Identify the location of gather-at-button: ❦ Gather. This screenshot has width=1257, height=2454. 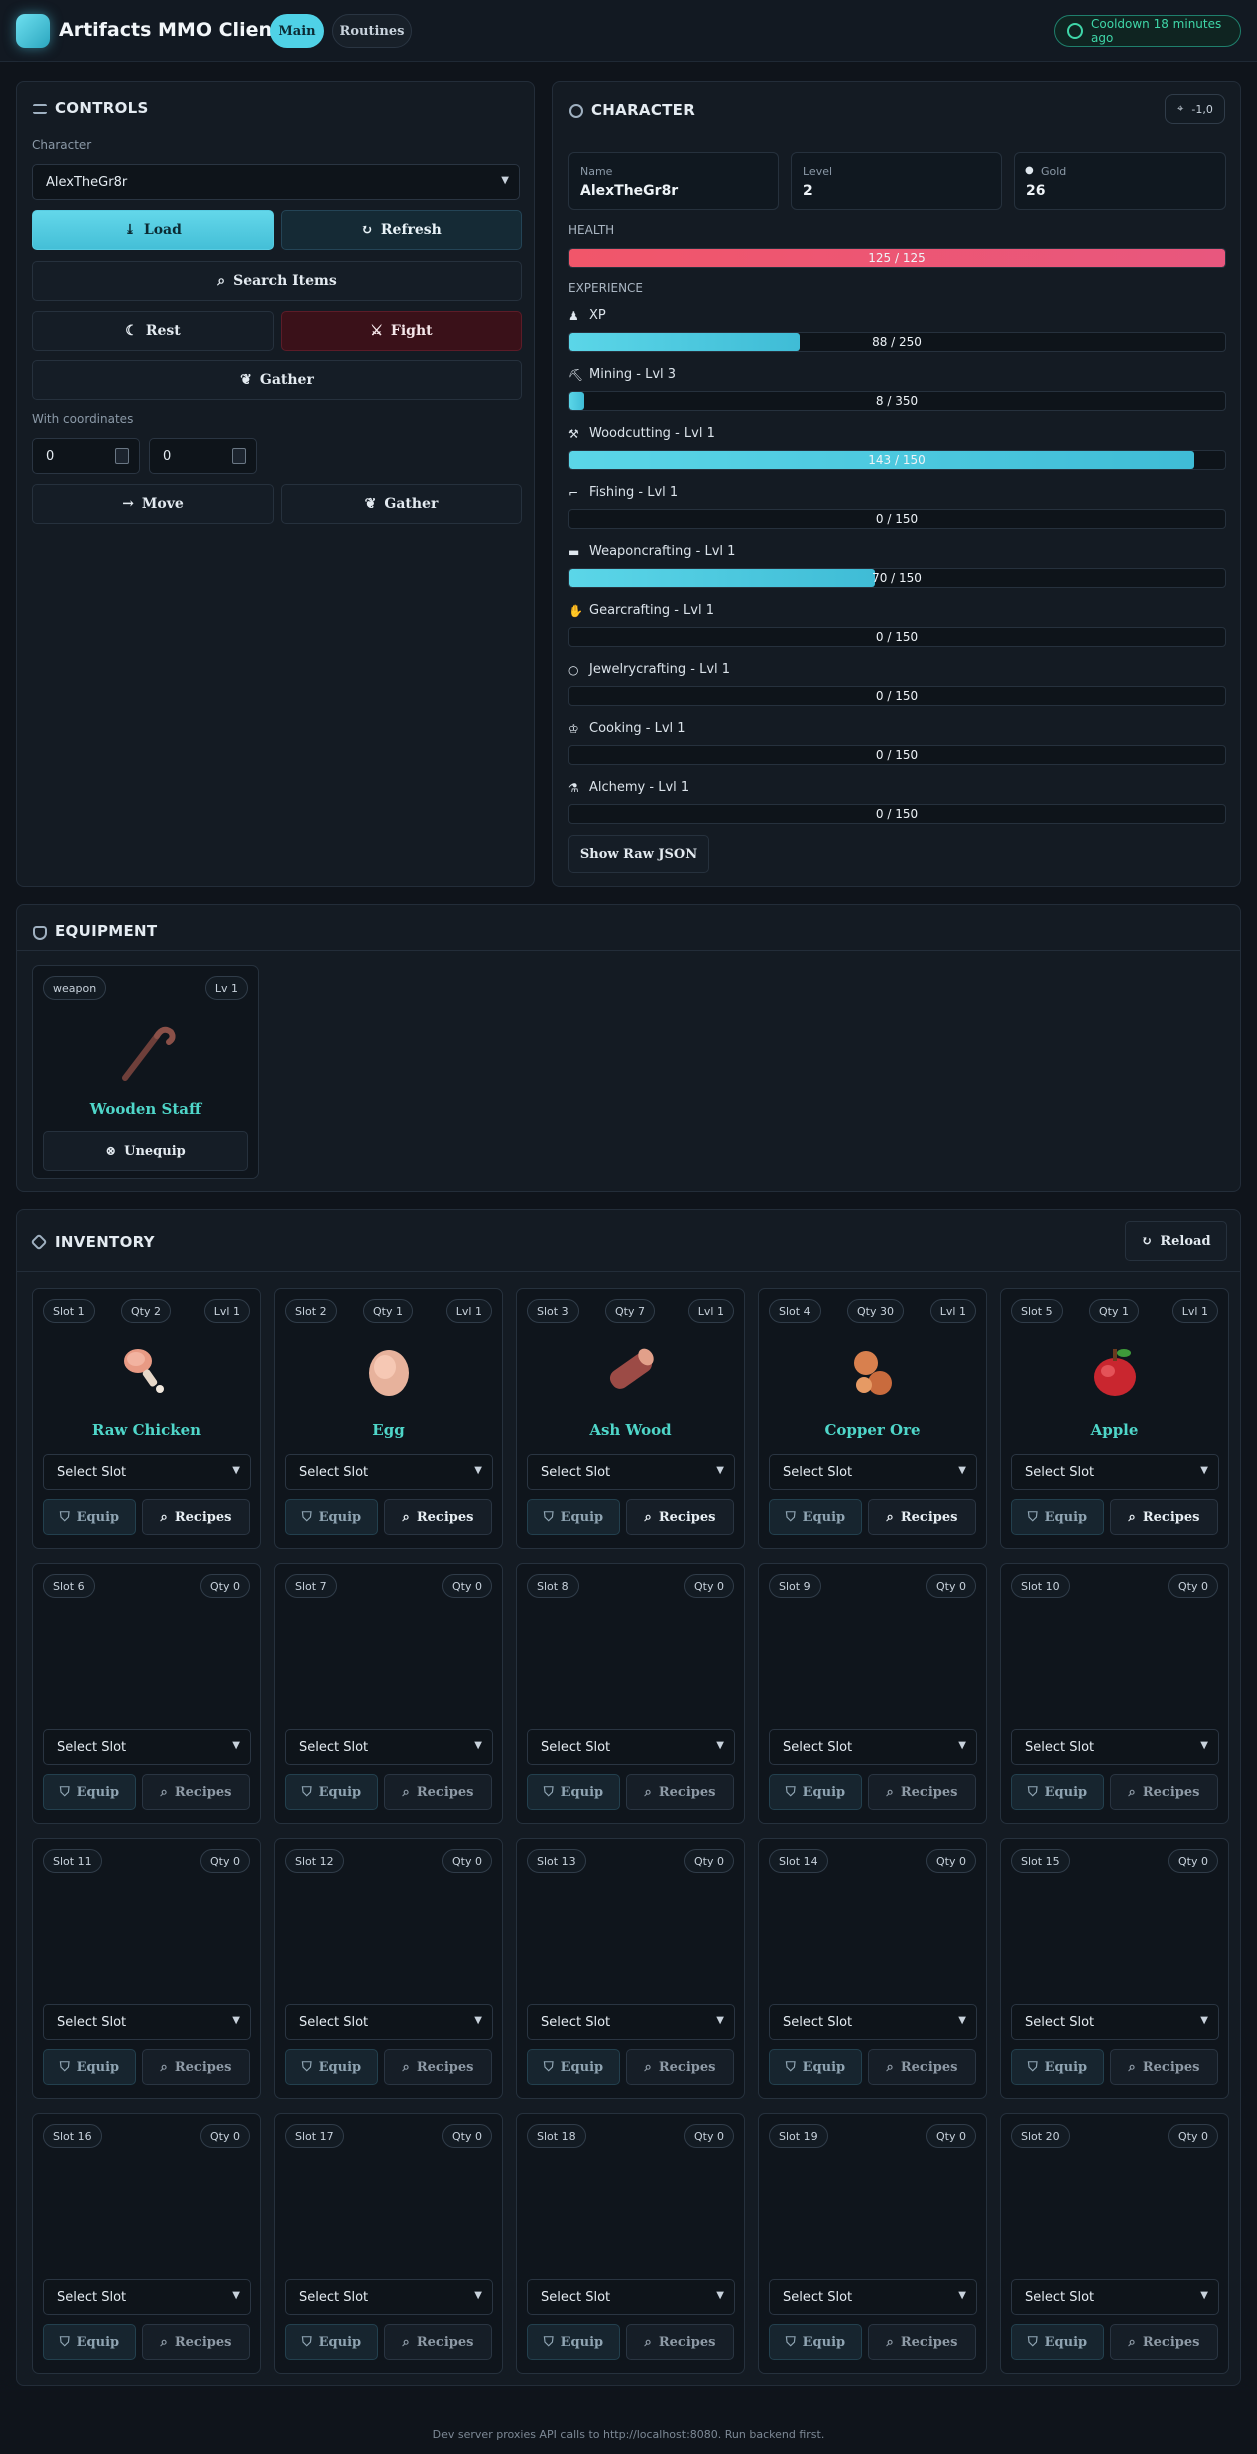
(401, 504).